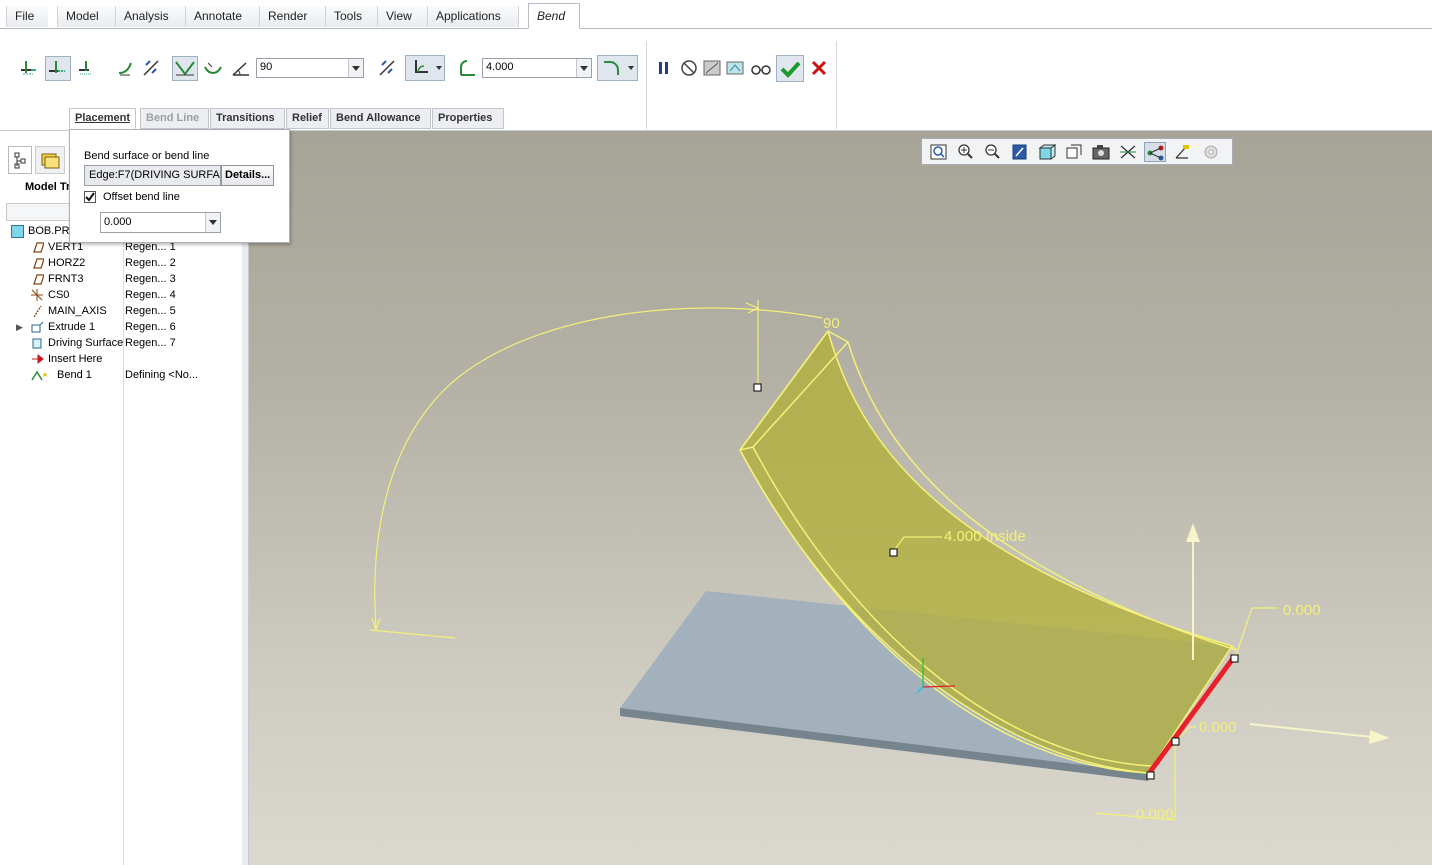 This screenshot has height=865, width=1432. Describe the element at coordinates (1020, 152) in the screenshot. I see `repaint-icon` at that location.